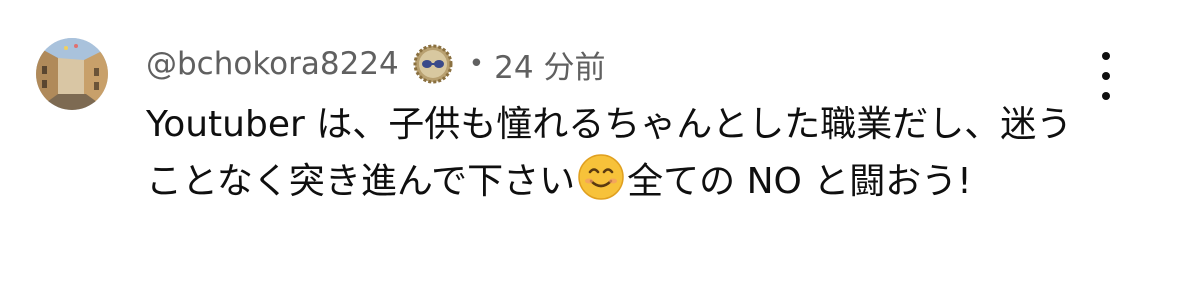 The image size is (1179, 281). What do you see at coordinates (799, 181) in the screenshot?
I see `comment-text-part2: 全ての NO と闘おう!` at bounding box center [799, 181].